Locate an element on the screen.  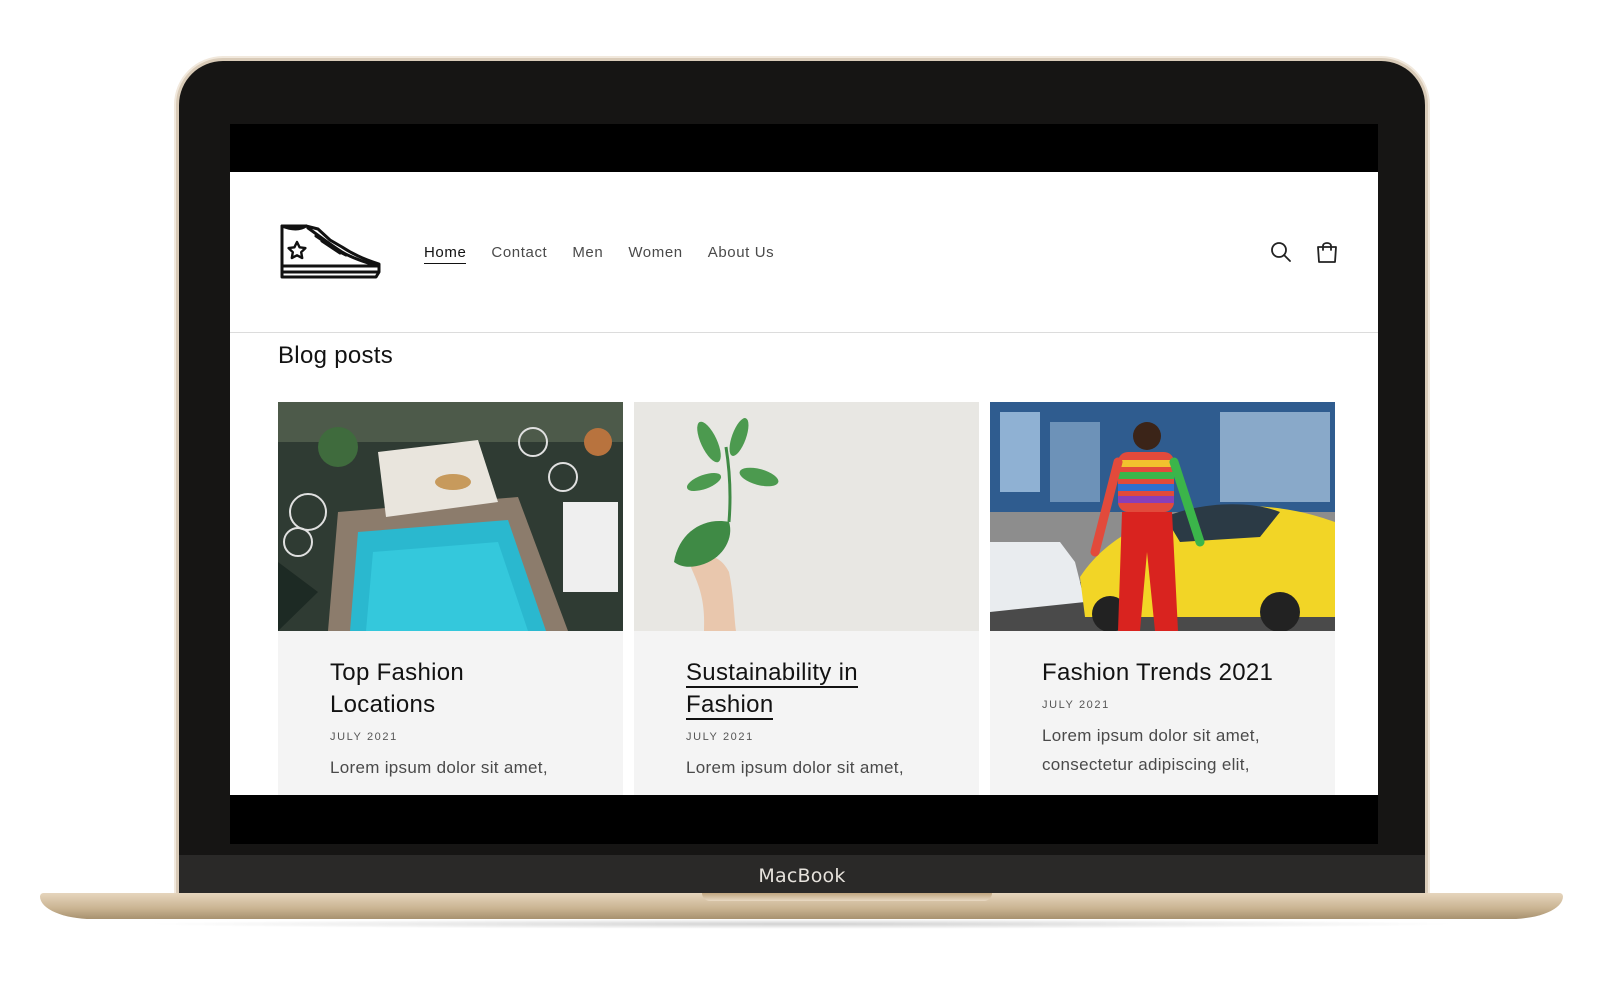
post-title: Top Fashion Locations is located at coordinates (462, 689).